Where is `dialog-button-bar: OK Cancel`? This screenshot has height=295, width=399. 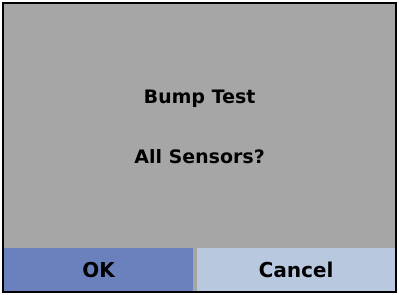
dialog-button-bar: OK Cancel is located at coordinates (199, 269).